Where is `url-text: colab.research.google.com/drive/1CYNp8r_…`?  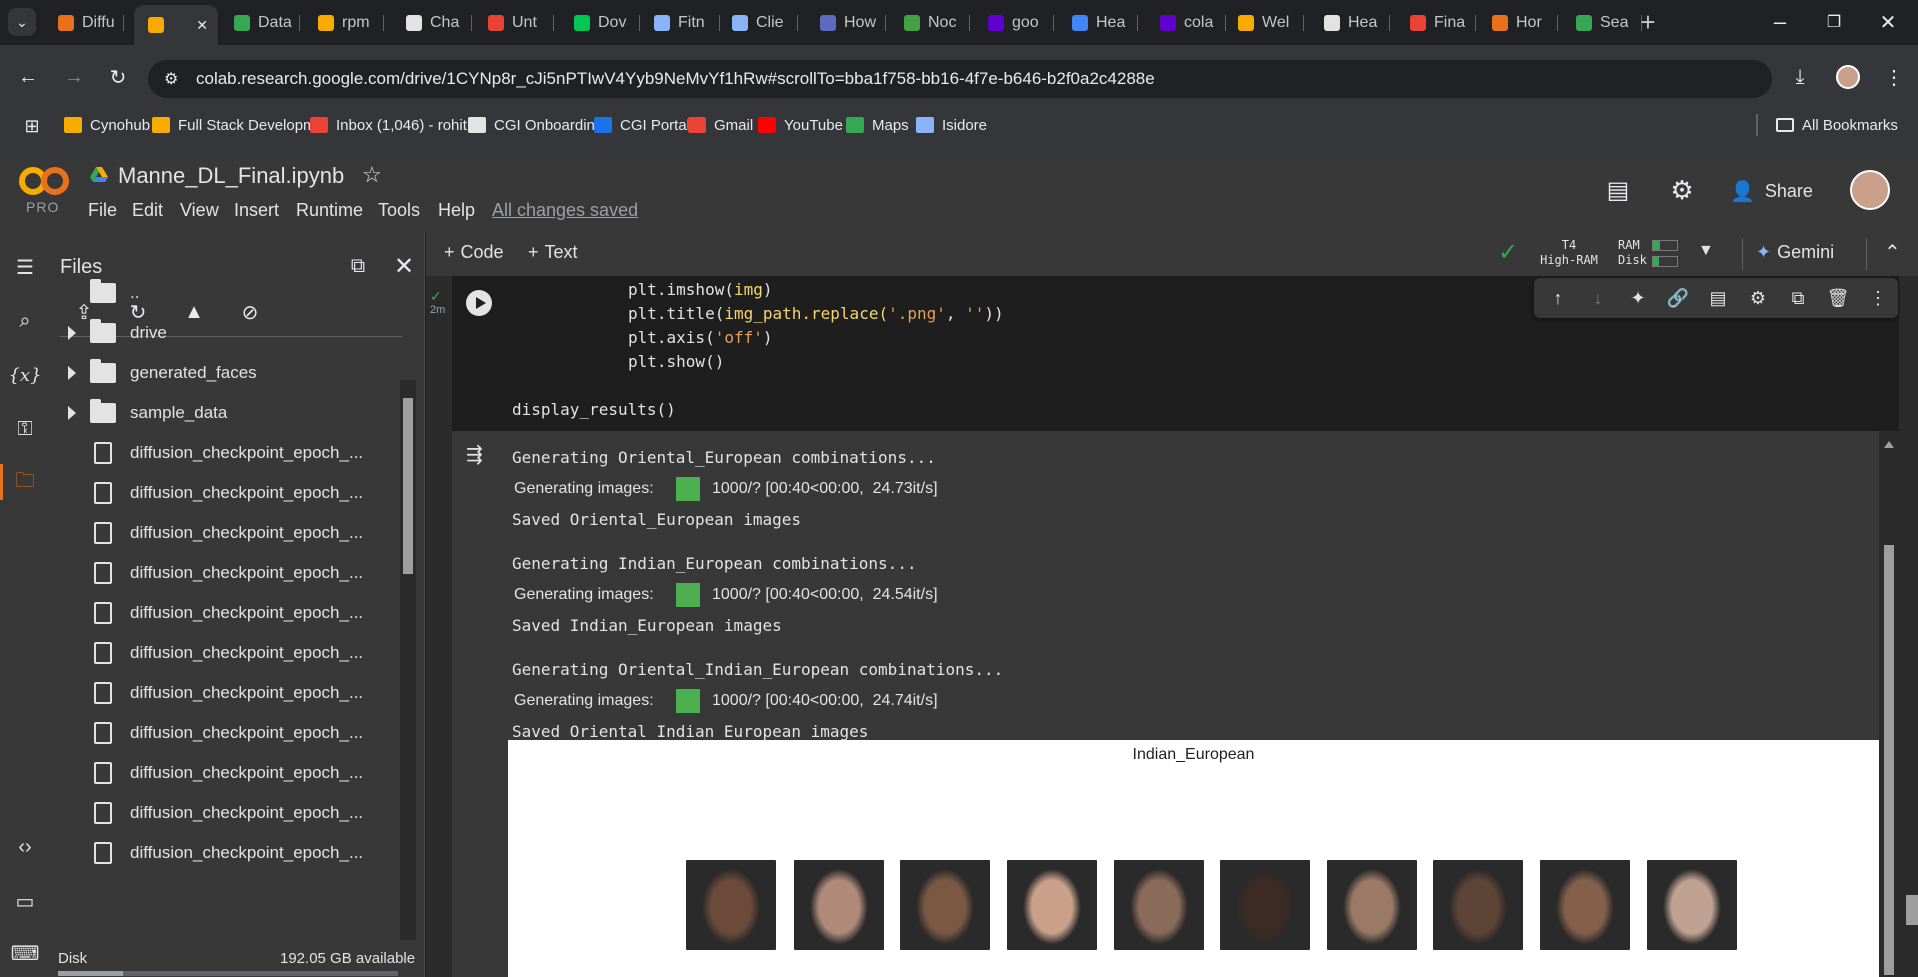 url-text: colab.research.google.com/drive/1CYNp8r_… is located at coordinates (675, 79).